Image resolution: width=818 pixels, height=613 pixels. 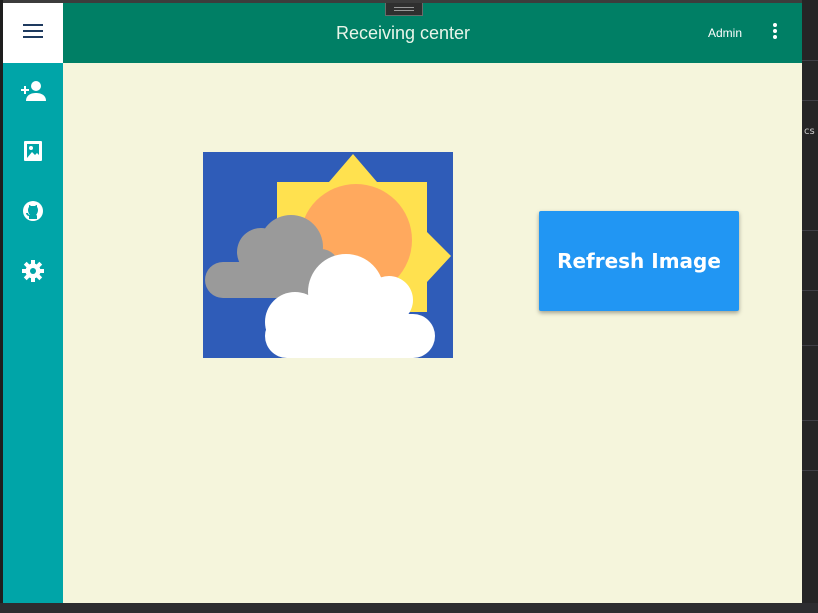 I want to click on refresh-image-button: Refresh Image, so click(x=639, y=261).